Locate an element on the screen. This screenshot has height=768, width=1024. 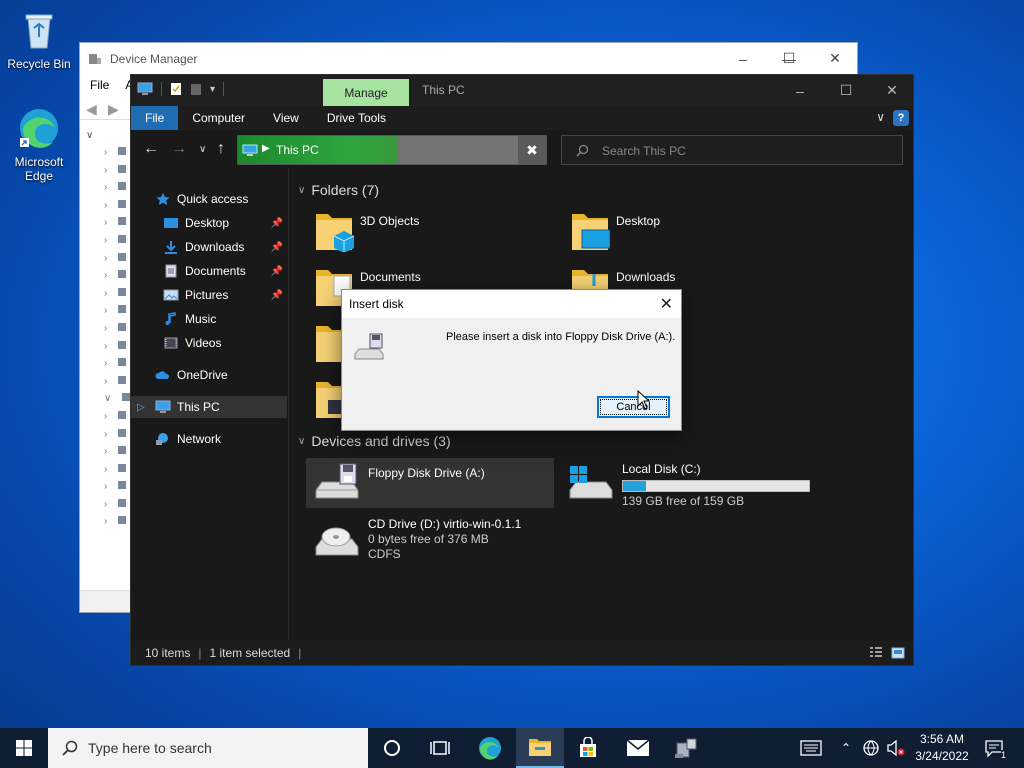
recent-locations-icon: ∨ is located at coordinates (202, 149).